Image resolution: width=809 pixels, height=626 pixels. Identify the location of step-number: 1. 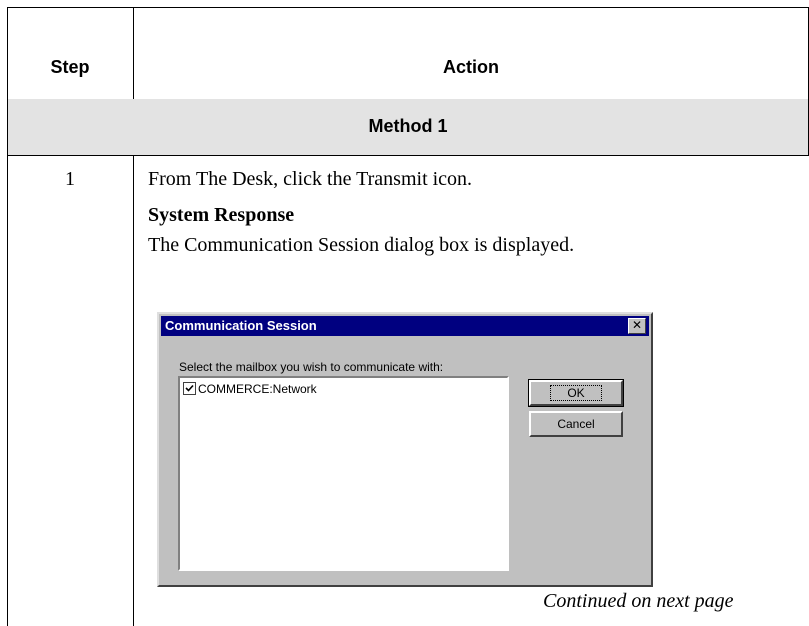
(70, 179).